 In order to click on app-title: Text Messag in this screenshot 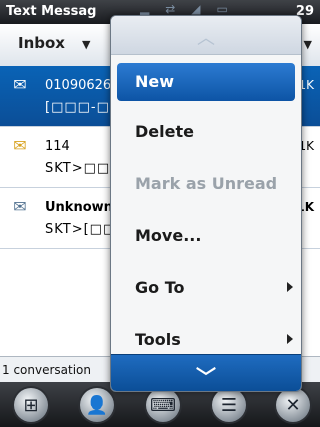, I will do `click(51, 11)`.